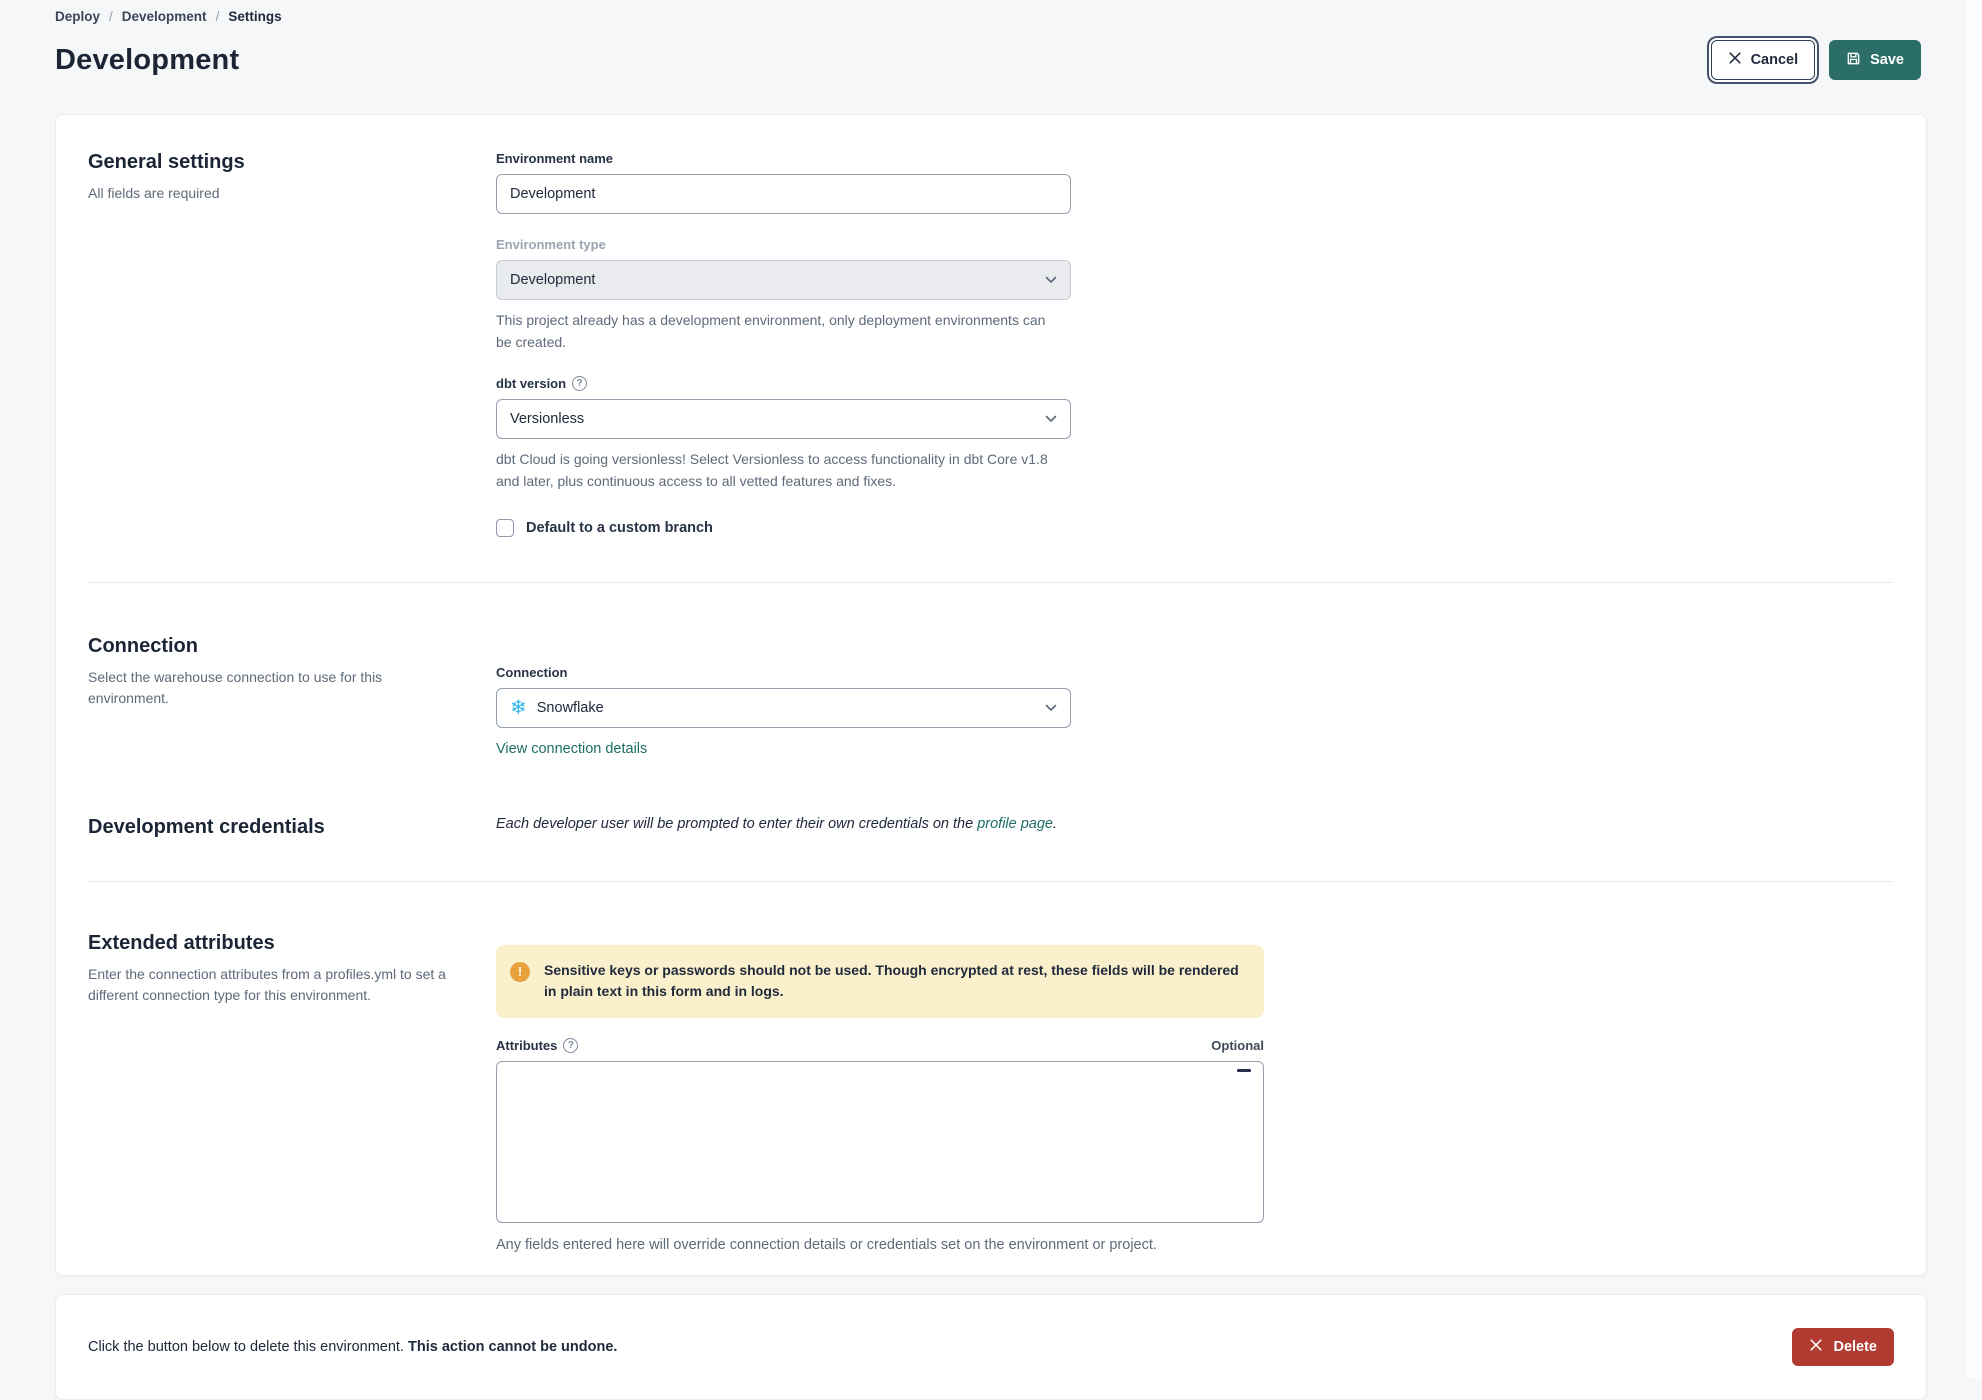 The image size is (1982, 1400). Describe the element at coordinates (292, 344) in the screenshot. I see `general-settings-intro: General settings All fields are required` at that location.